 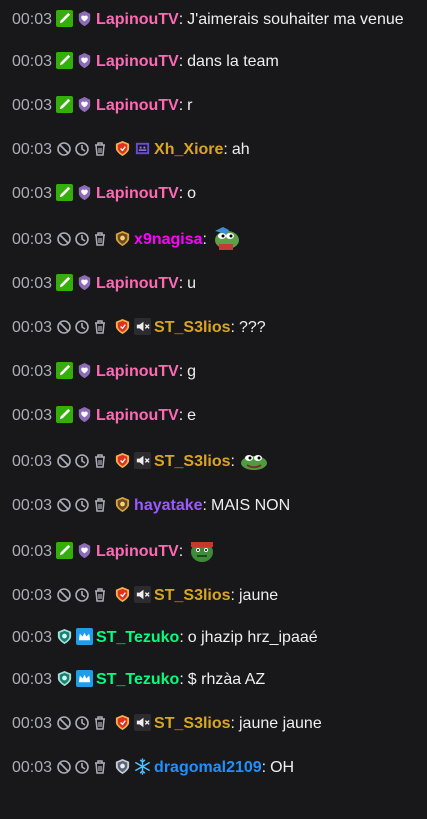 I want to click on username-xh-xiore: Xh_Xiore, so click(x=188, y=149).